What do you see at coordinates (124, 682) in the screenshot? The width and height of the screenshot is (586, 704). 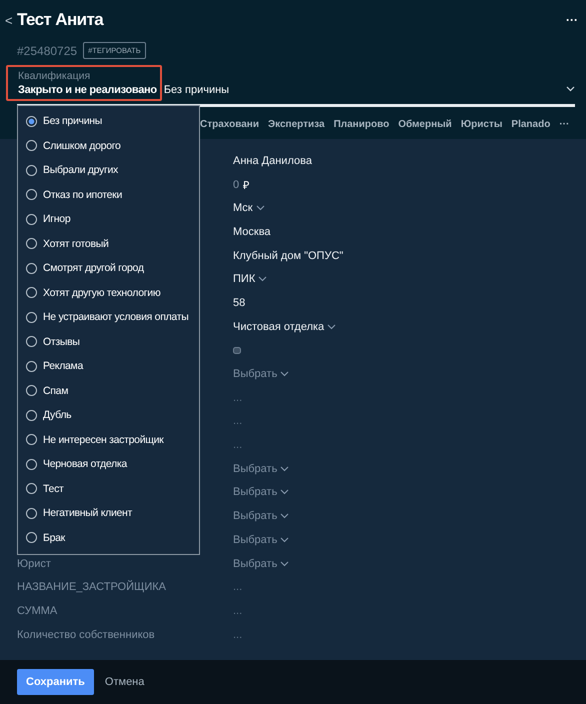 I see `cancel-button: Отмена` at bounding box center [124, 682].